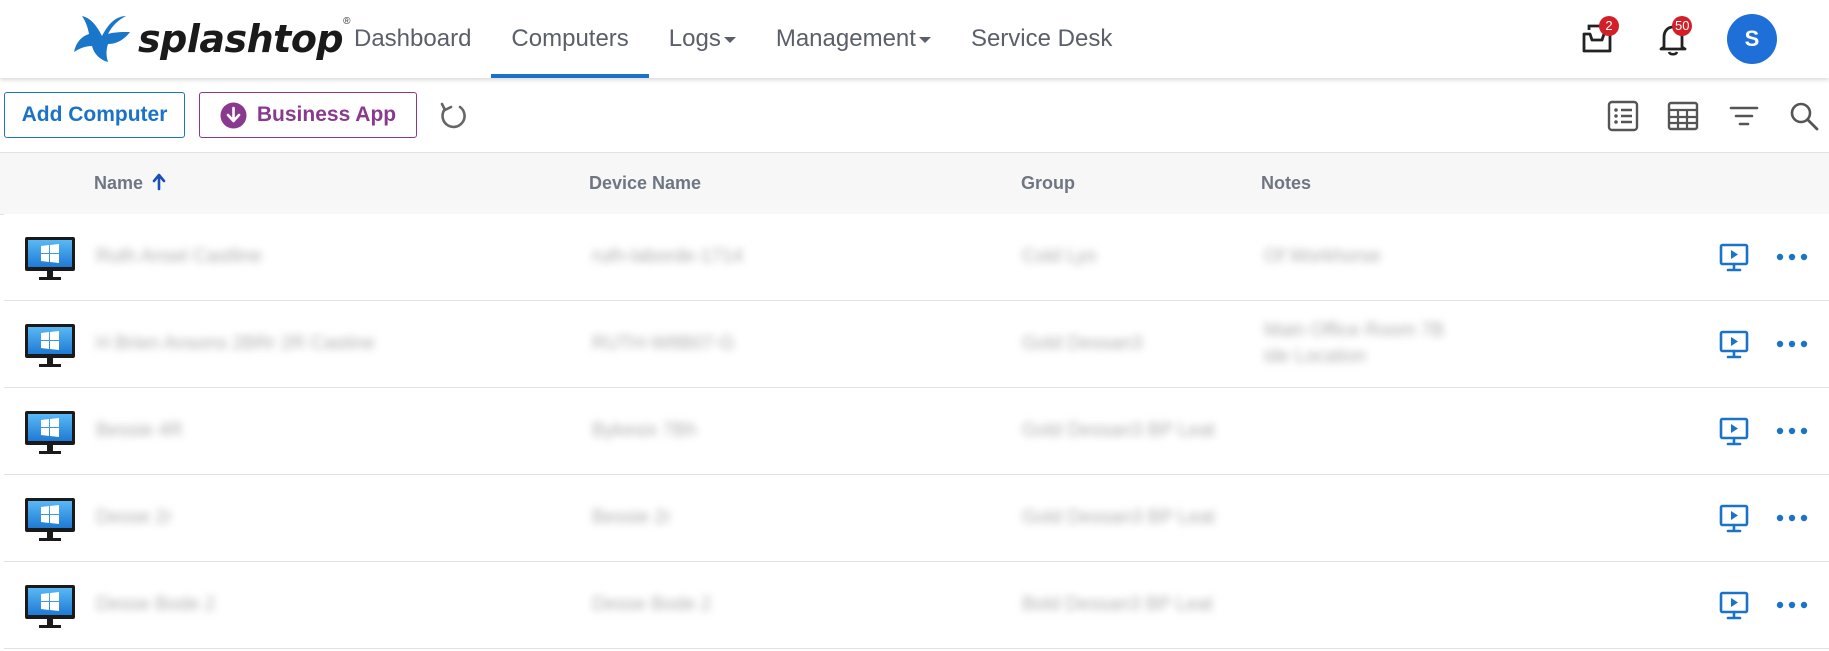  I want to click on group-name: Gold Dessan3, so click(1082, 343).